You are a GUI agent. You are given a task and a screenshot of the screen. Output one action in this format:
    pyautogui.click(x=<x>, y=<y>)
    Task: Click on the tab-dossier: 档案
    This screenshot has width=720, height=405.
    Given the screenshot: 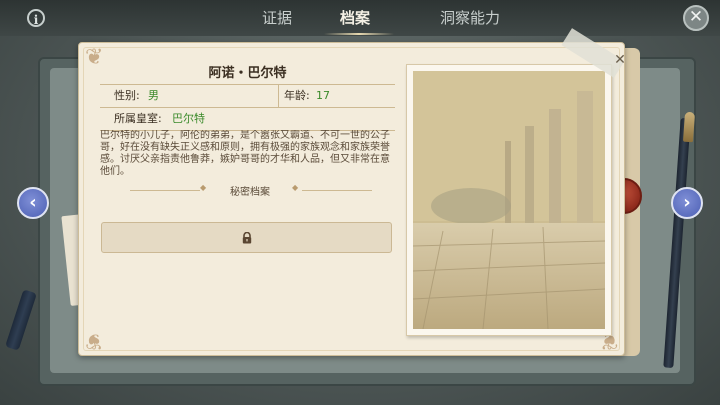 What is the action you would take?
    pyautogui.click(x=355, y=18)
    